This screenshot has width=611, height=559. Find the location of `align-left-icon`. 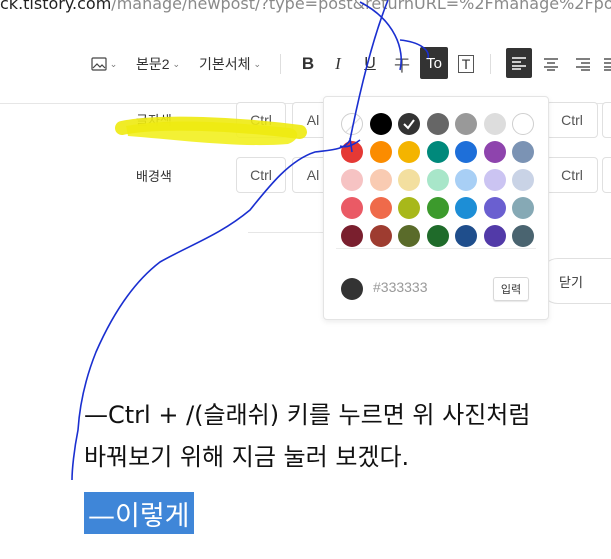

align-left-icon is located at coordinates (519, 63).